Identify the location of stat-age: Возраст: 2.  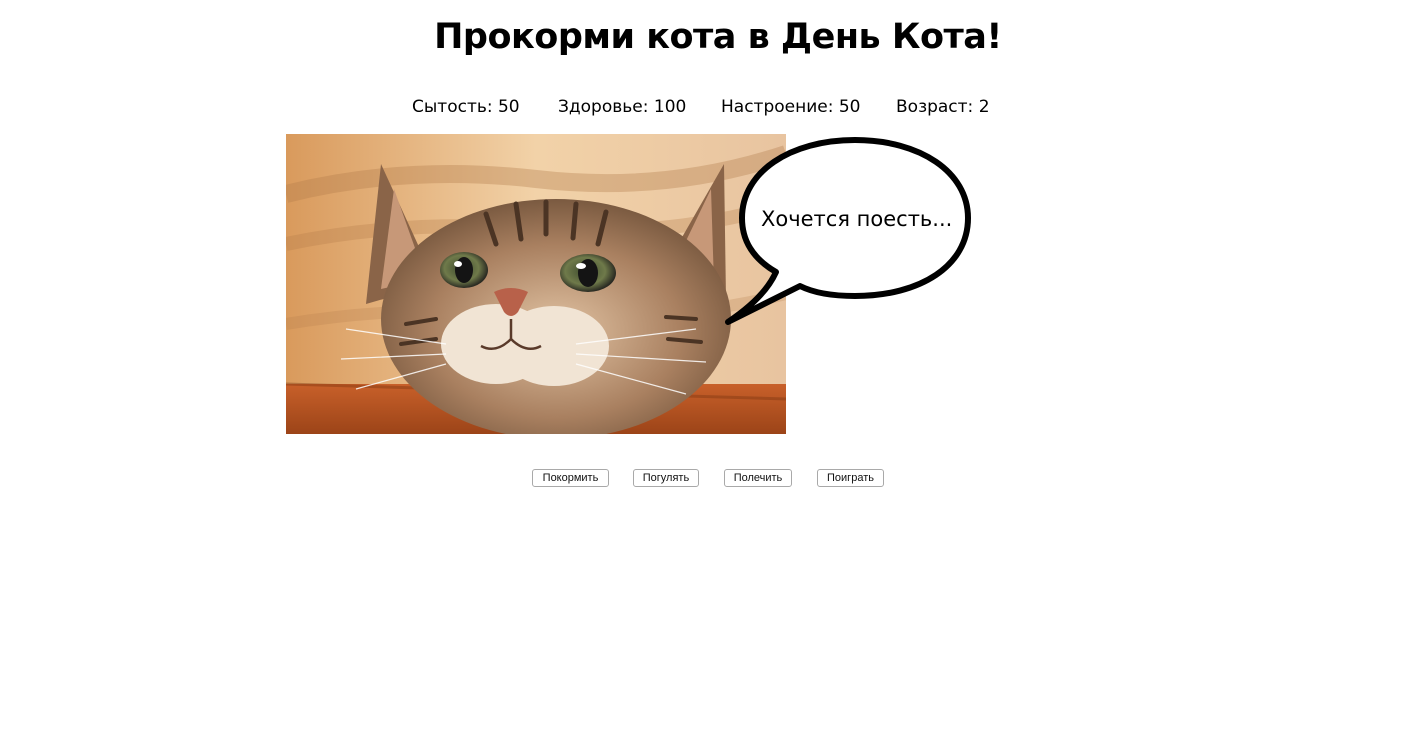
(943, 107).